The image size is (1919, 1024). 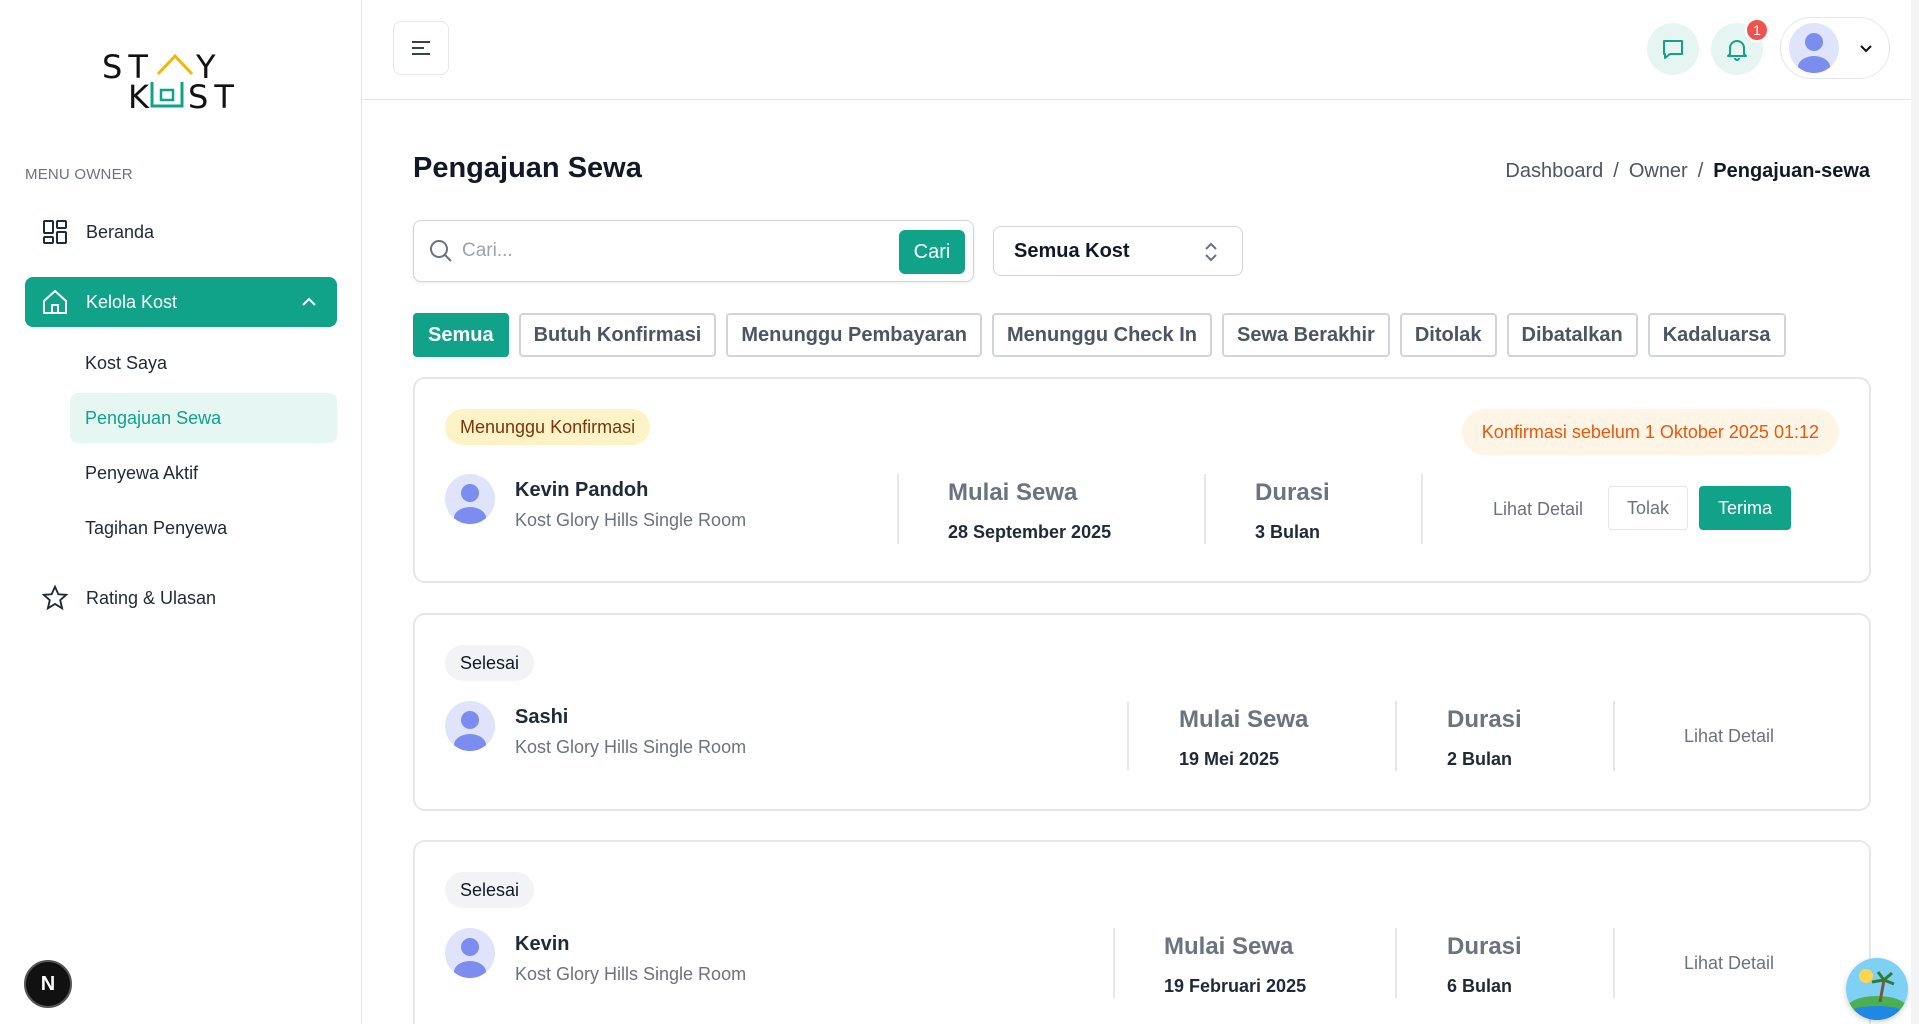 I want to click on island-icon, so click(x=1877, y=989).